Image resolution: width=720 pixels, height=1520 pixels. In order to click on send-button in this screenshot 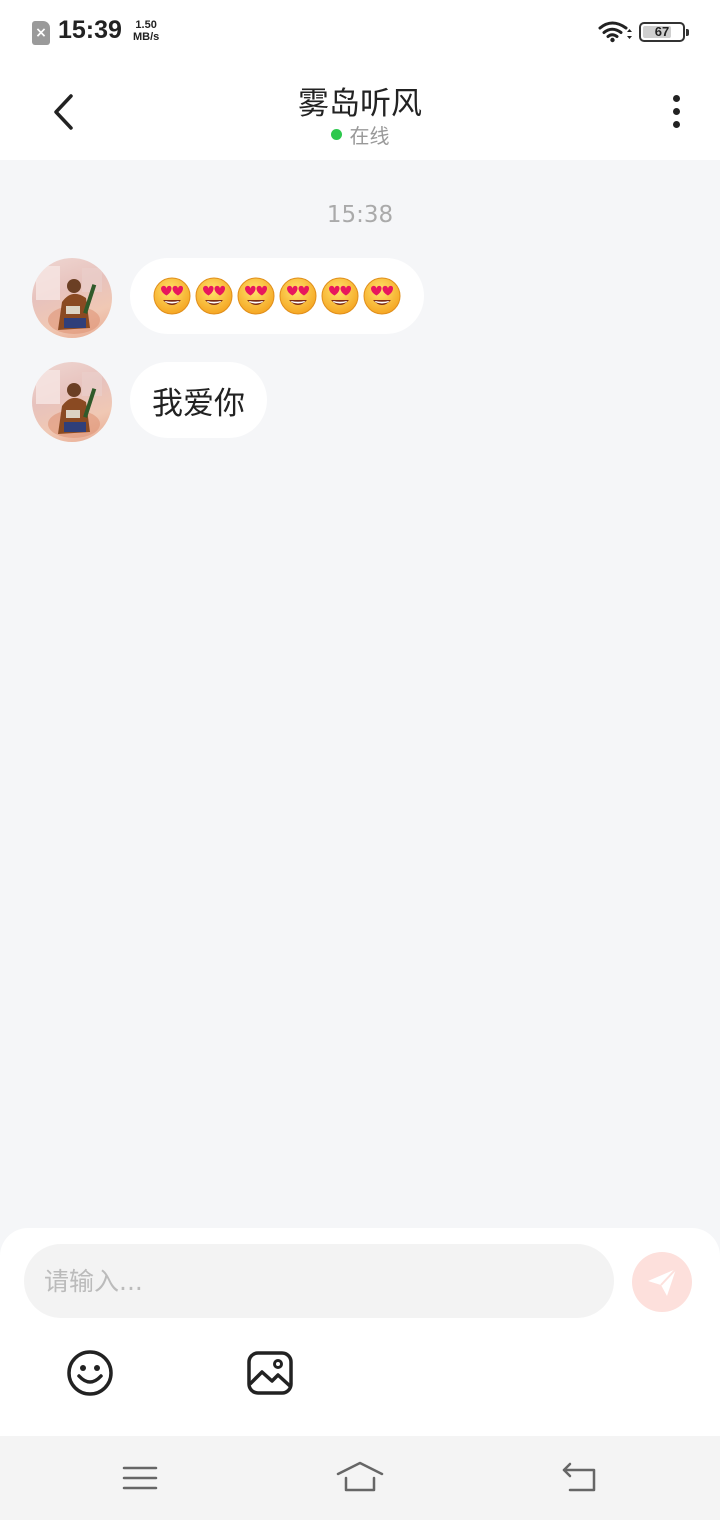, I will do `click(662, 1282)`.